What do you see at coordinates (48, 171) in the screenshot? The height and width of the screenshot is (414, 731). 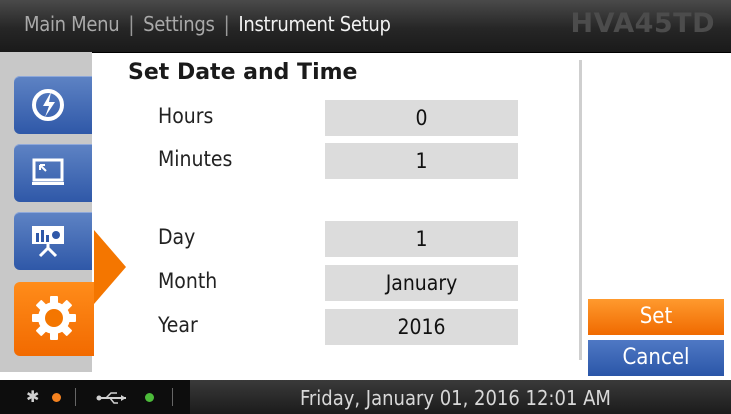 I see `display-icon` at bounding box center [48, 171].